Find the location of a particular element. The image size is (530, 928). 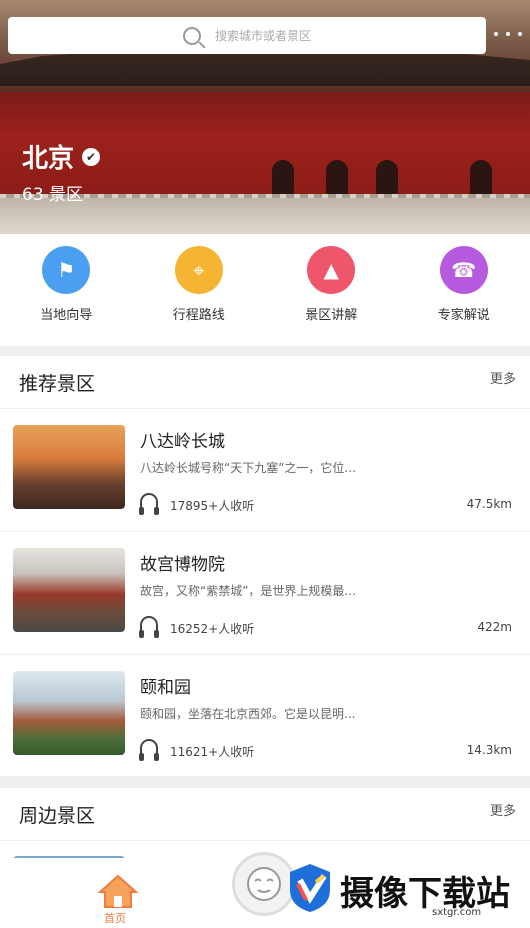

search-bar: 搜索城市或者景区 is located at coordinates (247, 35).